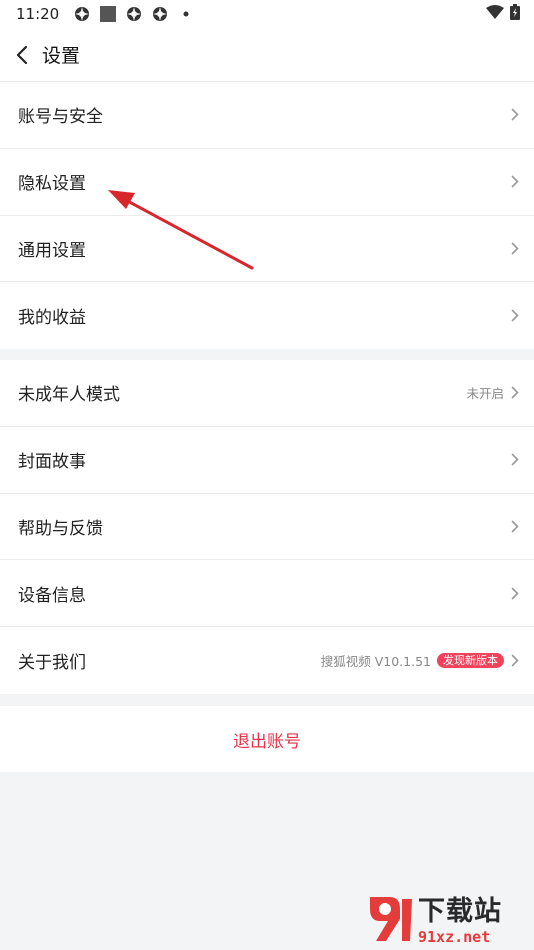  I want to click on status-time: 11:20, so click(38, 14).